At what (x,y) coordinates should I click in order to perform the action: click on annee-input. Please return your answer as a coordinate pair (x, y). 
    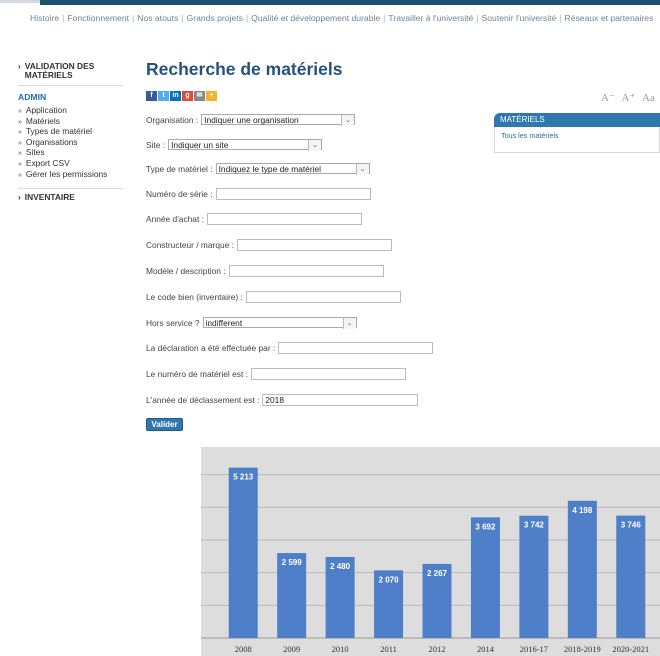
    Looking at the image, I should click on (284, 219).